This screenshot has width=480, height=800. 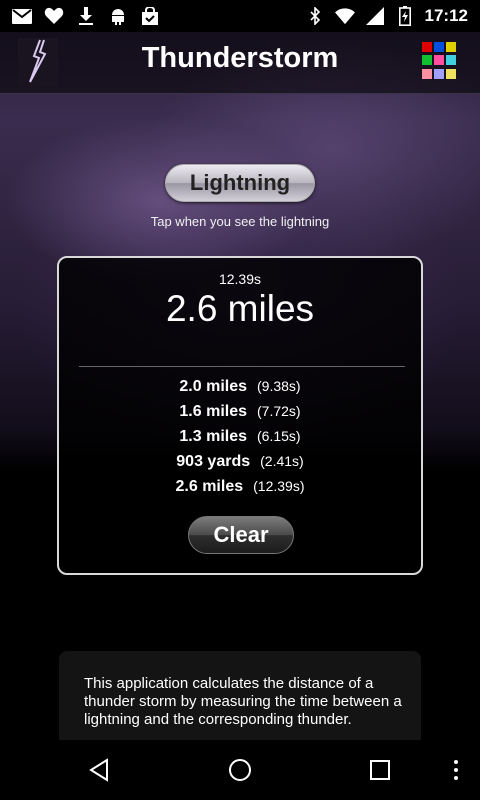 What do you see at coordinates (344, 16) in the screenshot?
I see `wifi-icon` at bounding box center [344, 16].